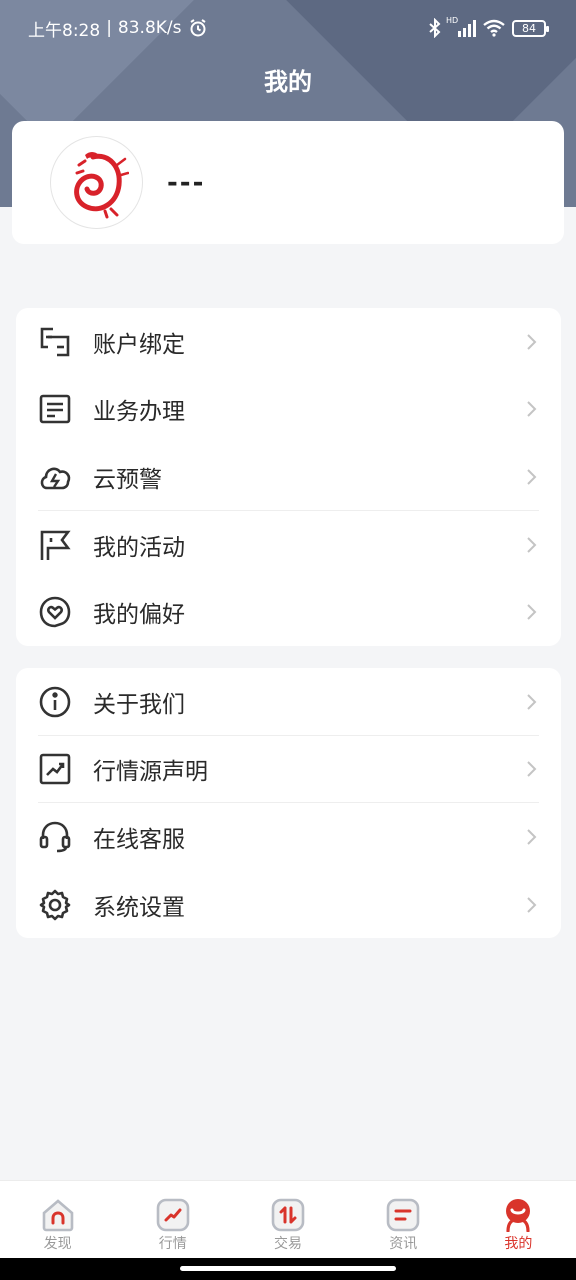 This screenshot has height=1280, width=576. Describe the element at coordinates (461, 26) in the screenshot. I see `signal-icon: HD` at that location.